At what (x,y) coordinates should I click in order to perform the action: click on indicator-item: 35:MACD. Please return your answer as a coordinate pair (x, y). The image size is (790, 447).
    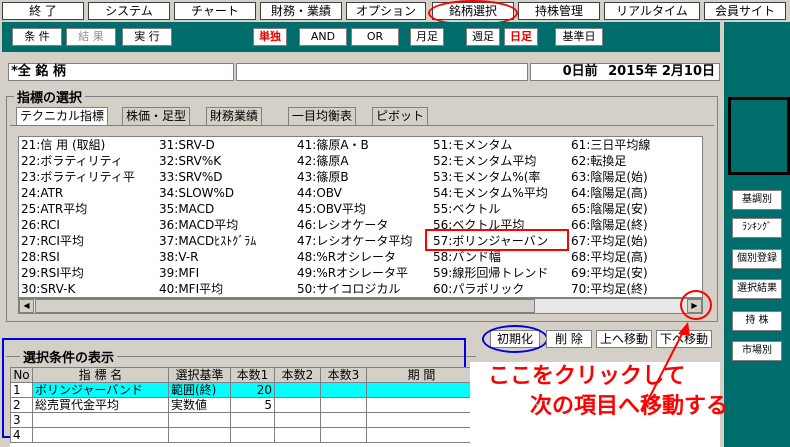
    Looking at the image, I should click on (226, 209).